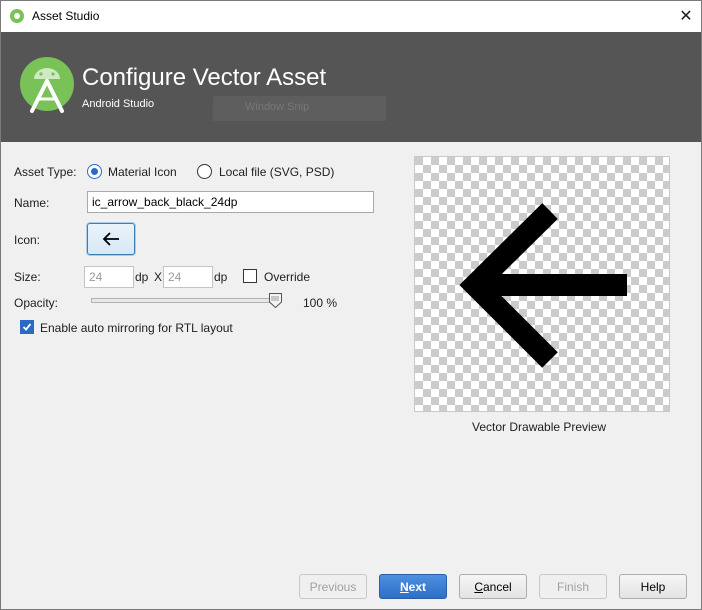  Describe the element at coordinates (45, 172) in the screenshot. I see `asset-type-label: Asset Type:` at that location.